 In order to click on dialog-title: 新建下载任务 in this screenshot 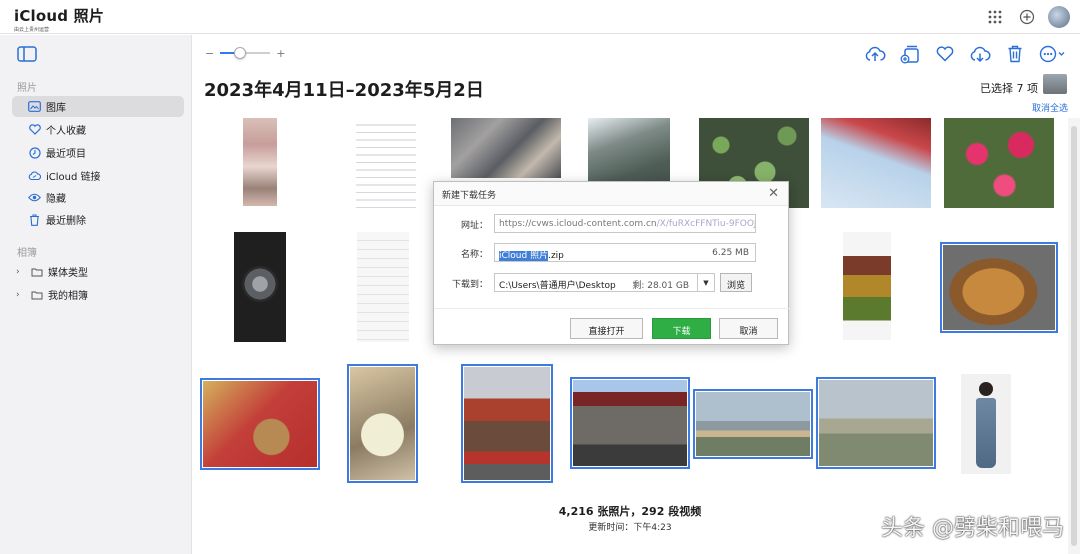, I will do `click(469, 196)`.